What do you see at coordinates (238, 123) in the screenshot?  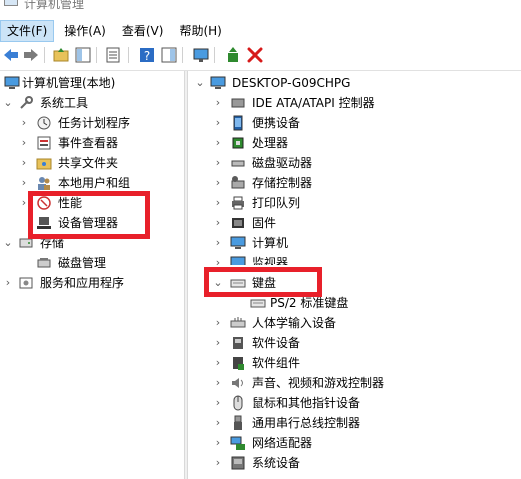 I see `portable-device-icon` at bounding box center [238, 123].